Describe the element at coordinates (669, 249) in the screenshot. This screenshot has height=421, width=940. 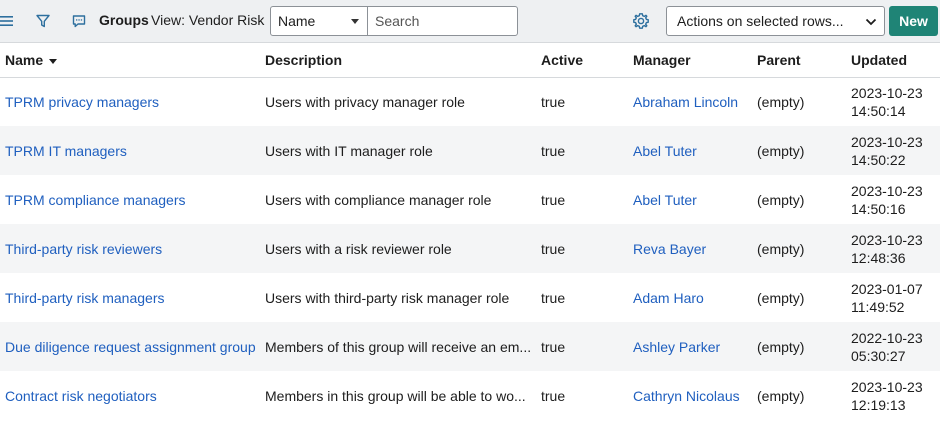
I see `manager-link: Reva Bayer` at that location.